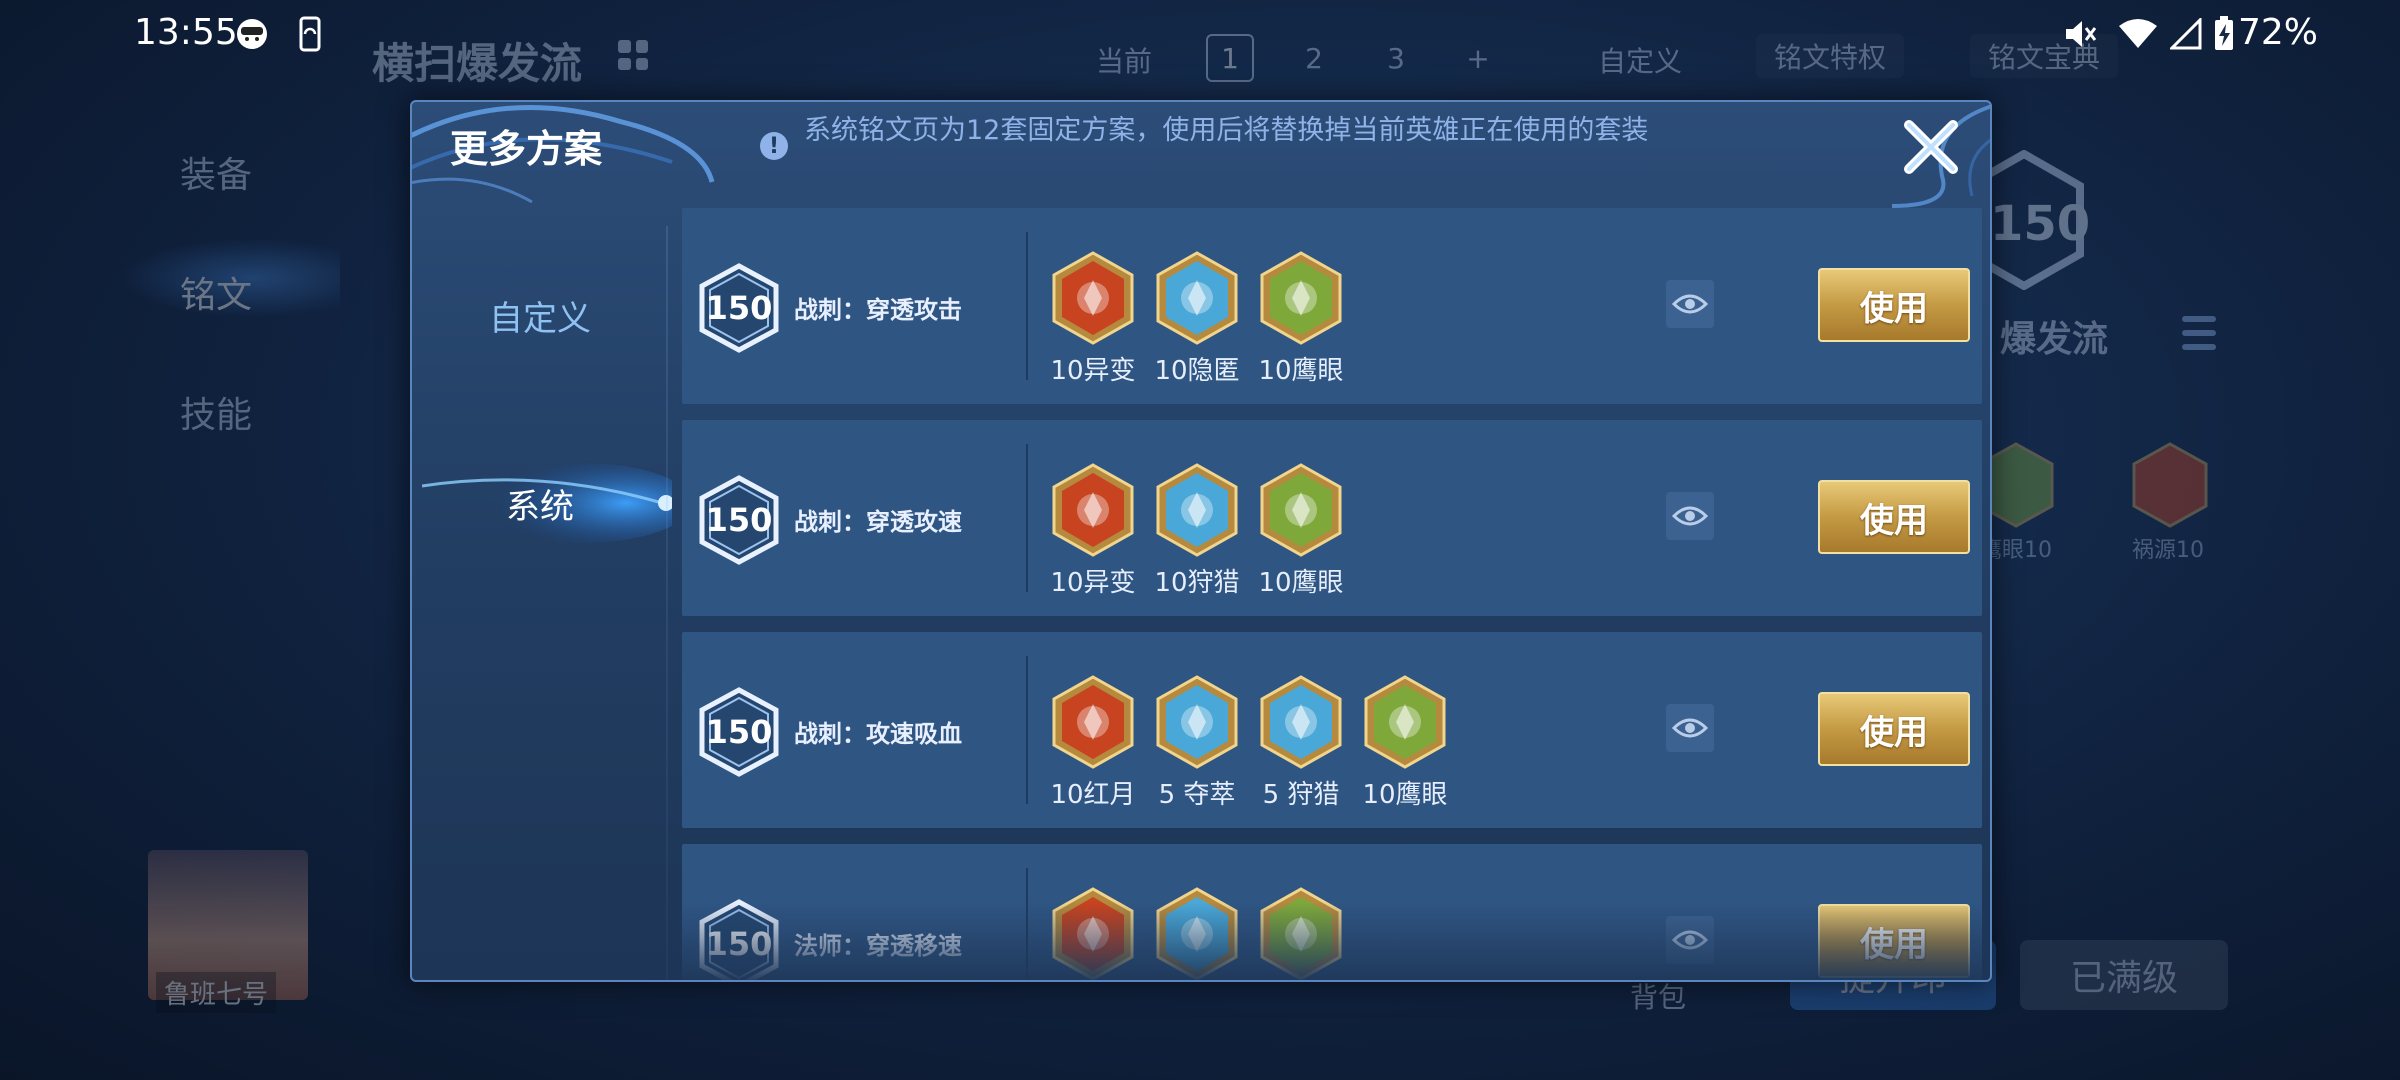 The width and height of the screenshot is (2400, 1080). What do you see at coordinates (1197, 371) in the screenshot?
I see `rune-label: 10隐匿` at bounding box center [1197, 371].